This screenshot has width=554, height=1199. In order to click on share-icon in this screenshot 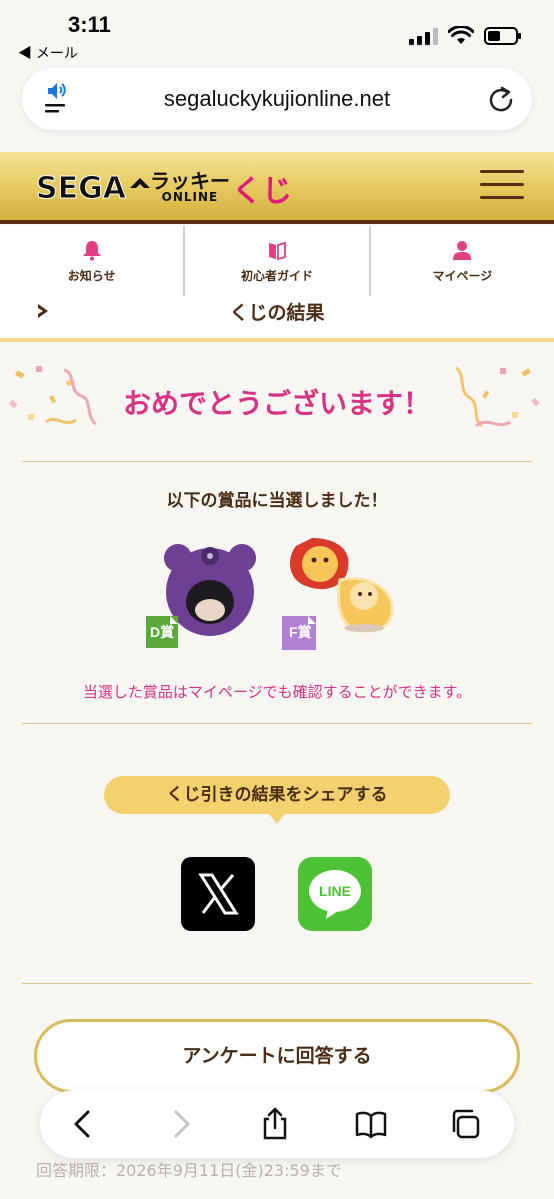, I will do `click(275, 1124)`.